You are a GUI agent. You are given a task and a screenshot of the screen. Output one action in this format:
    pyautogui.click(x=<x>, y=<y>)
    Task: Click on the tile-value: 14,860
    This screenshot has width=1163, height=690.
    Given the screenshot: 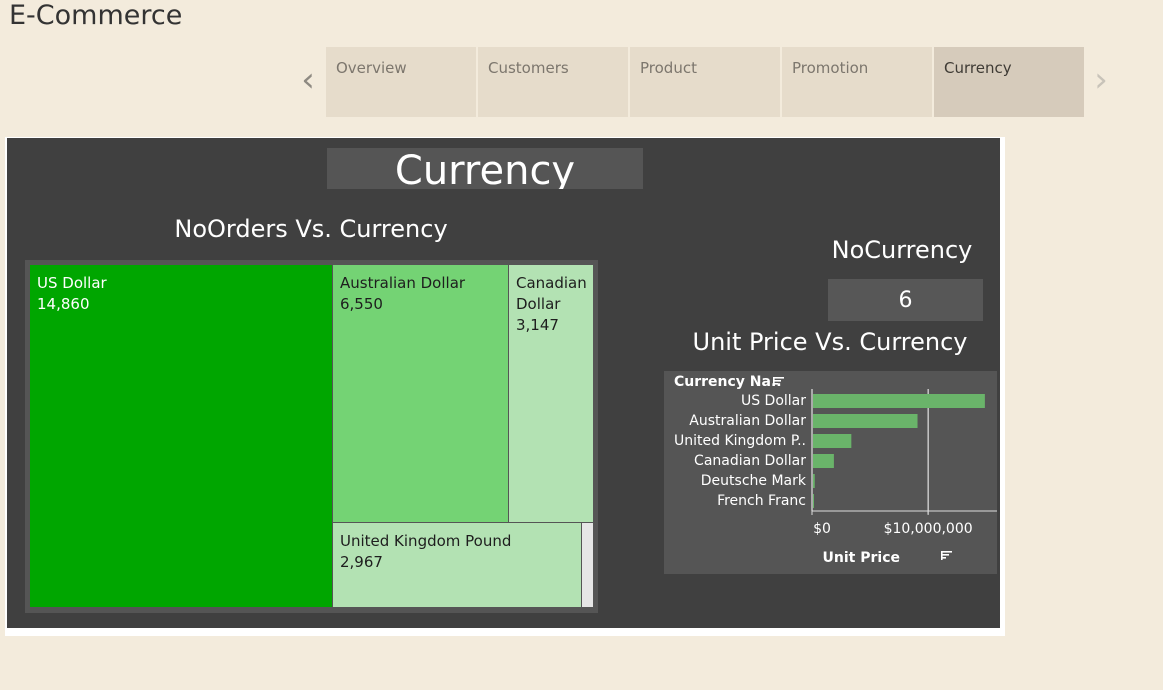 What is the action you would take?
    pyautogui.click(x=63, y=304)
    